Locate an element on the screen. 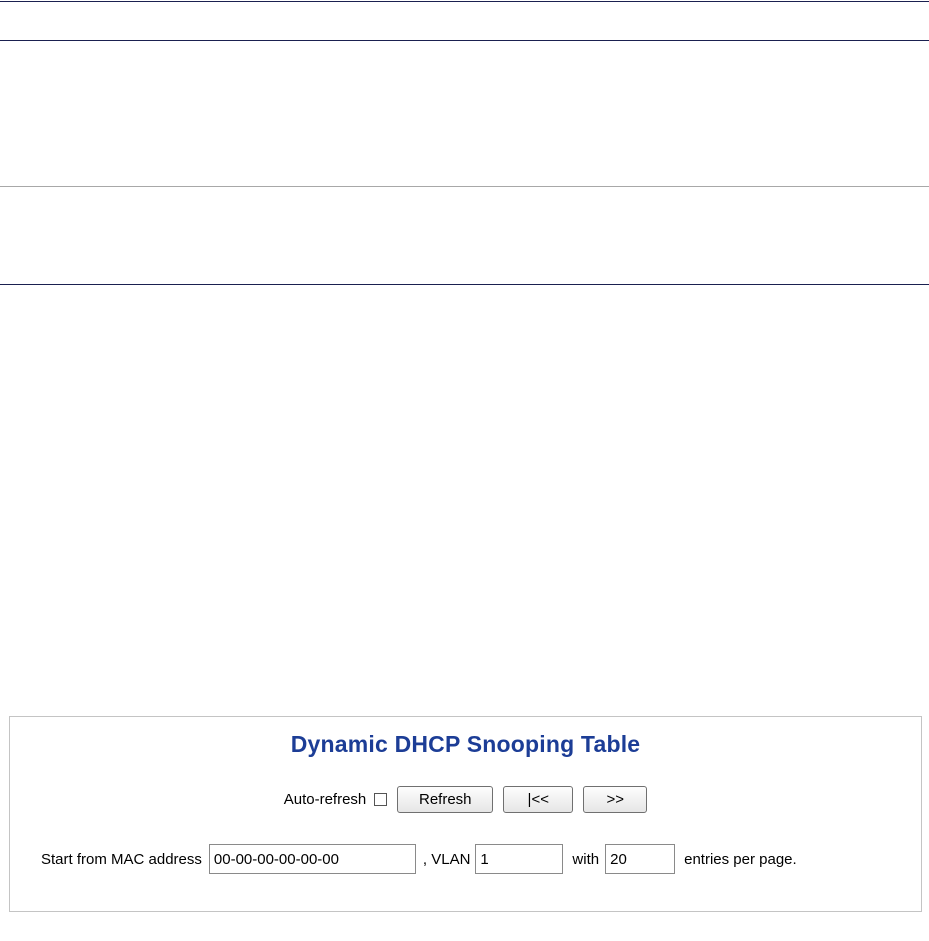  toolbar: Auto-refresh Refresh |<< >> is located at coordinates (465, 799).